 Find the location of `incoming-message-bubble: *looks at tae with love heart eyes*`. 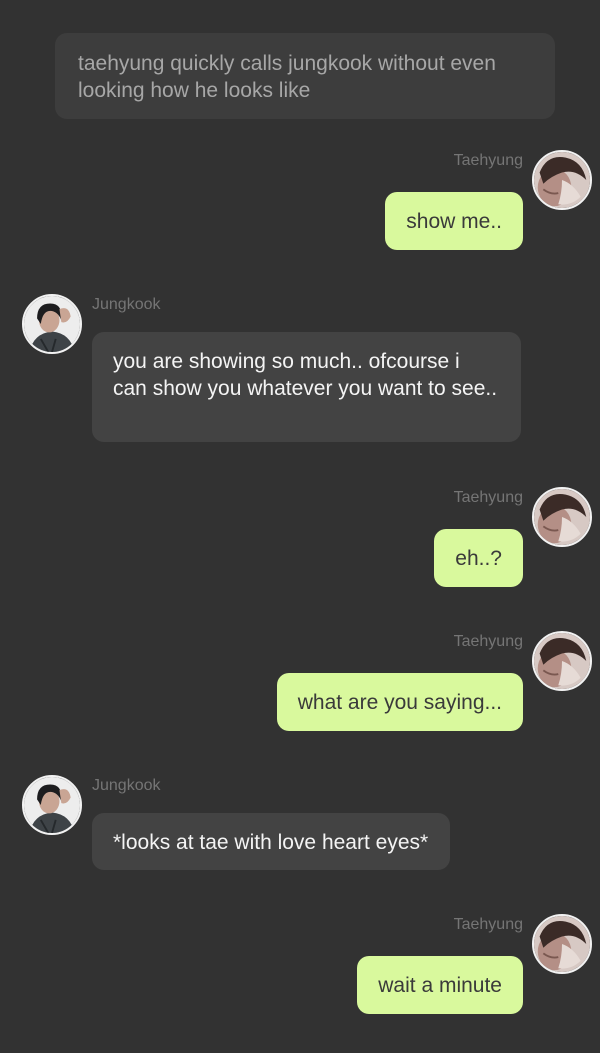

incoming-message-bubble: *looks at tae with love heart eyes* is located at coordinates (271, 841).